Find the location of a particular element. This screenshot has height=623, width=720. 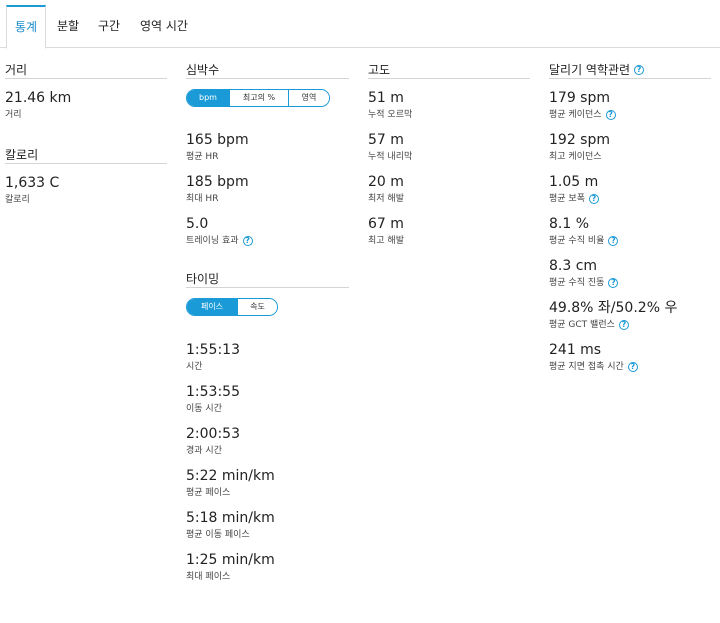

stat-value: 5:22 min/km is located at coordinates (230, 476).